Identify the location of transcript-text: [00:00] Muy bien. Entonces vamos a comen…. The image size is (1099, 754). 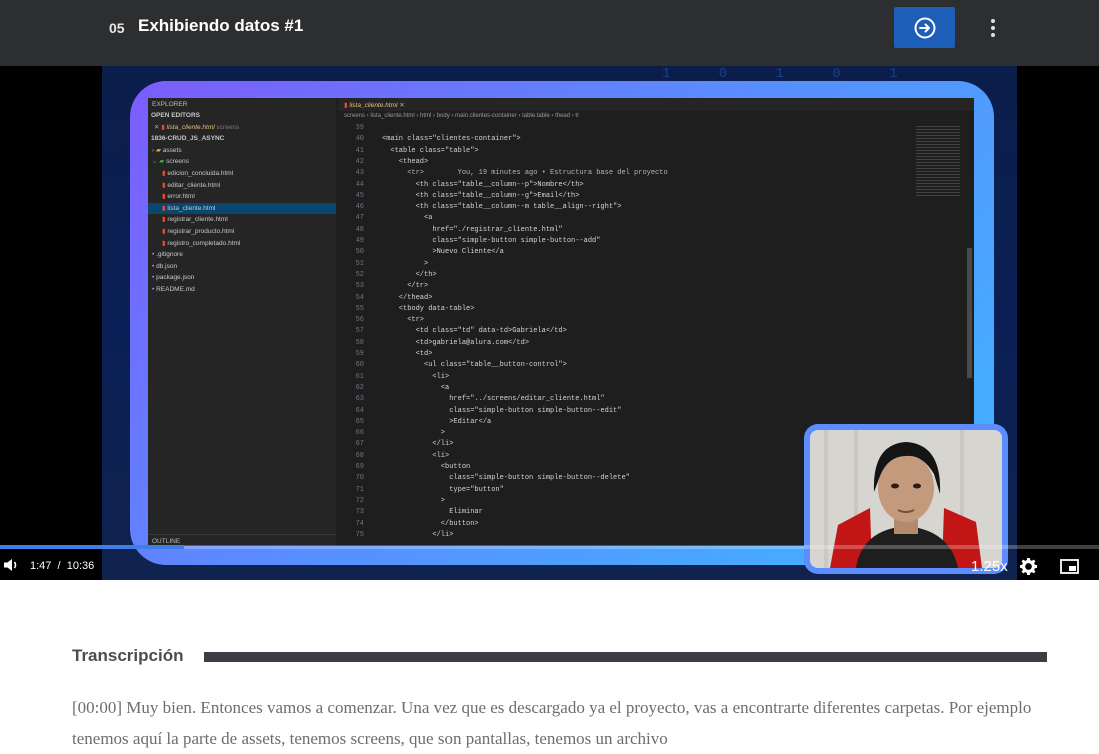
(552, 723).